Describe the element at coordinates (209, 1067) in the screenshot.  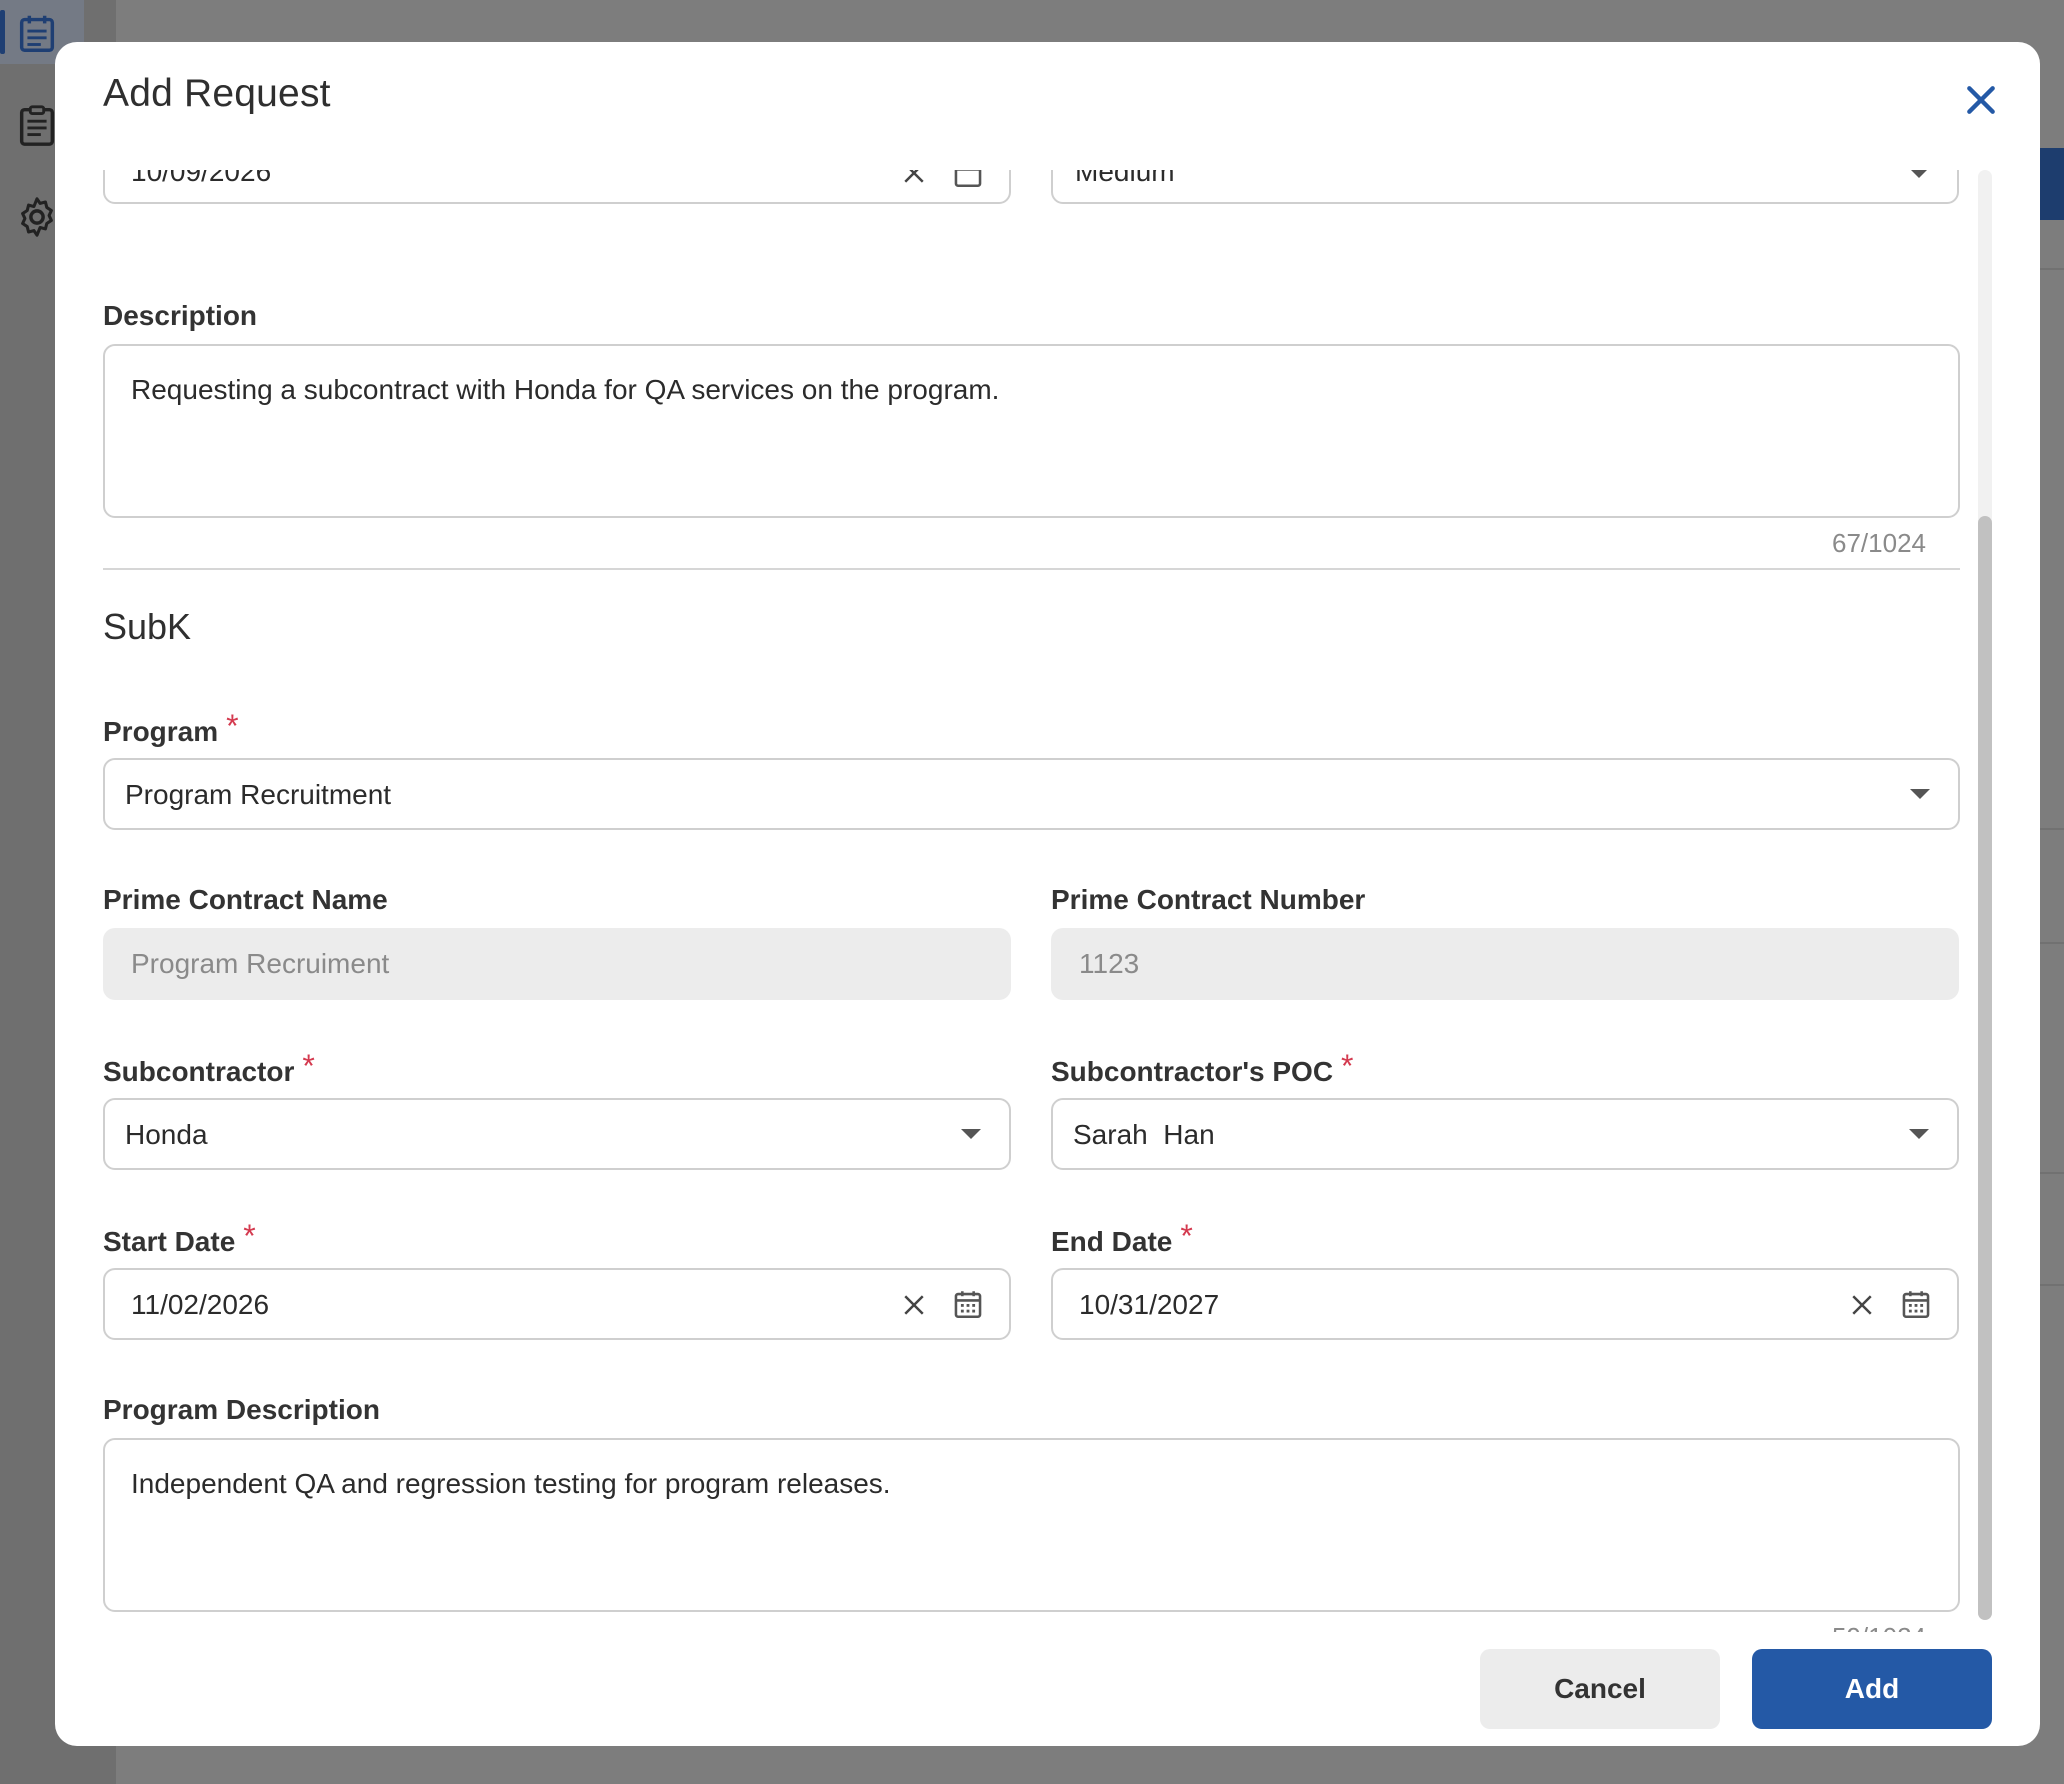
I see `subcontractor-label: Subcontractor *` at that location.